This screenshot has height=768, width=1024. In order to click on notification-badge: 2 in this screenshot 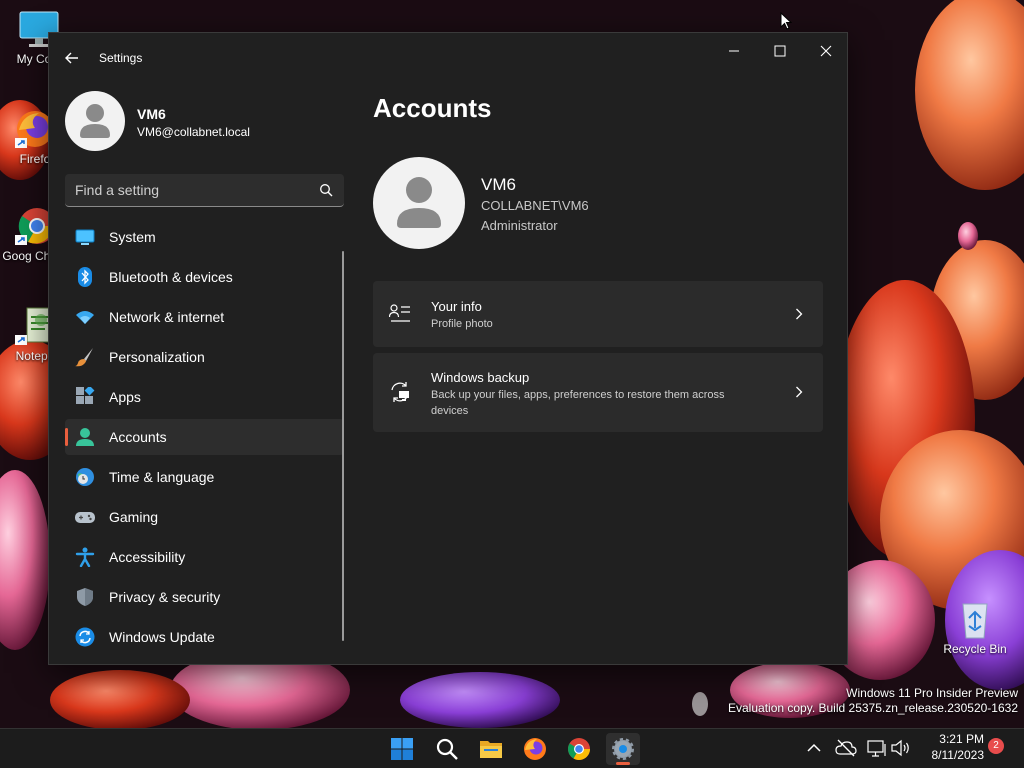, I will do `click(996, 746)`.